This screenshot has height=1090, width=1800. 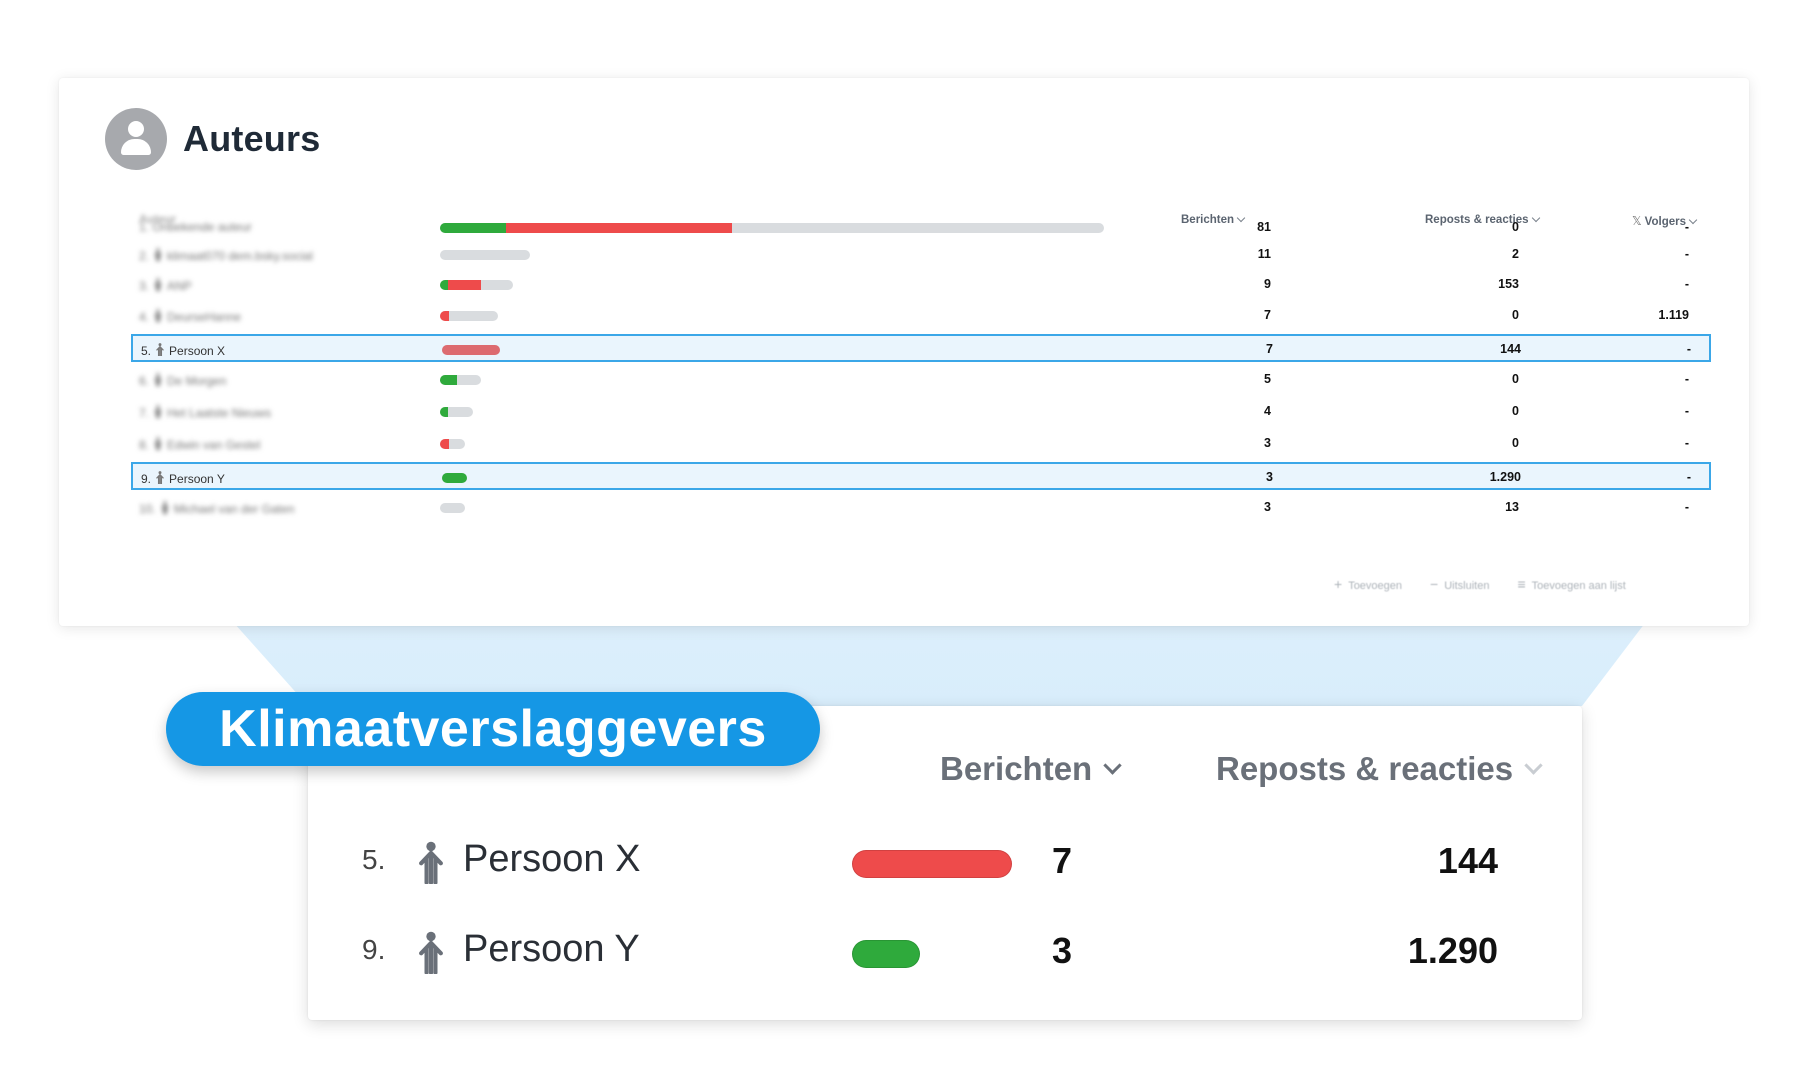 I want to click on rank-label: 8., so click(x=144, y=445).